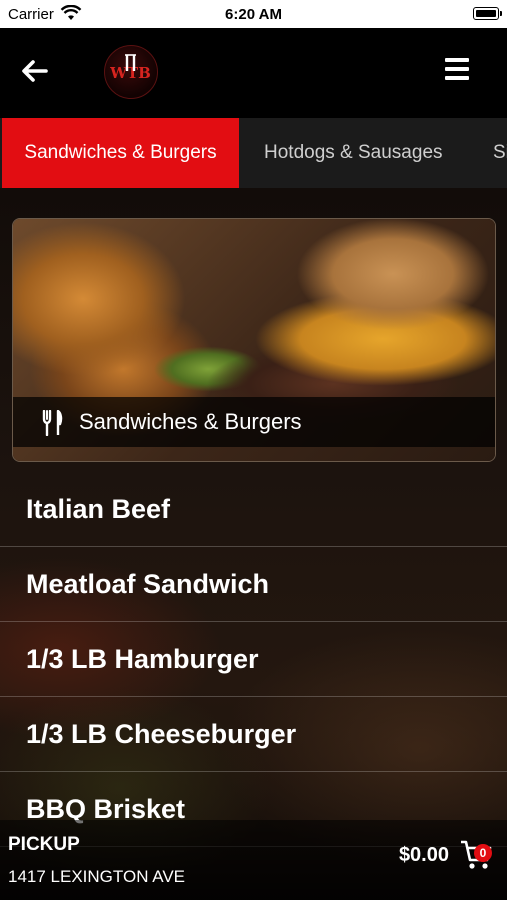  I want to click on logo-text: WTB, so click(130, 73).